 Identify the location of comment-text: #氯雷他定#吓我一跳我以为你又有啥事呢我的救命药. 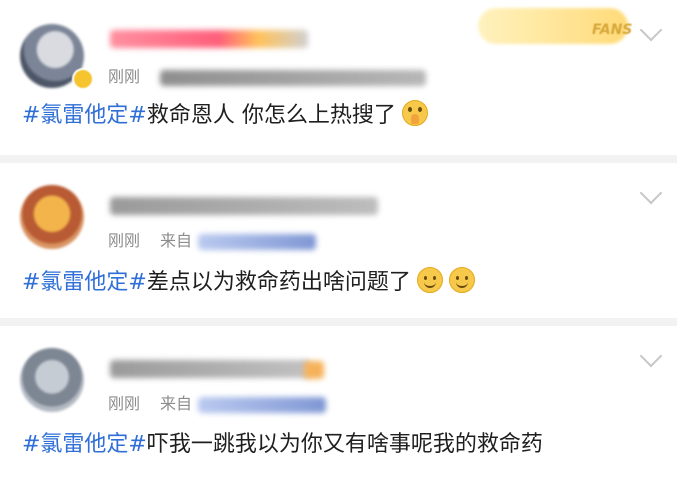
(282, 445).